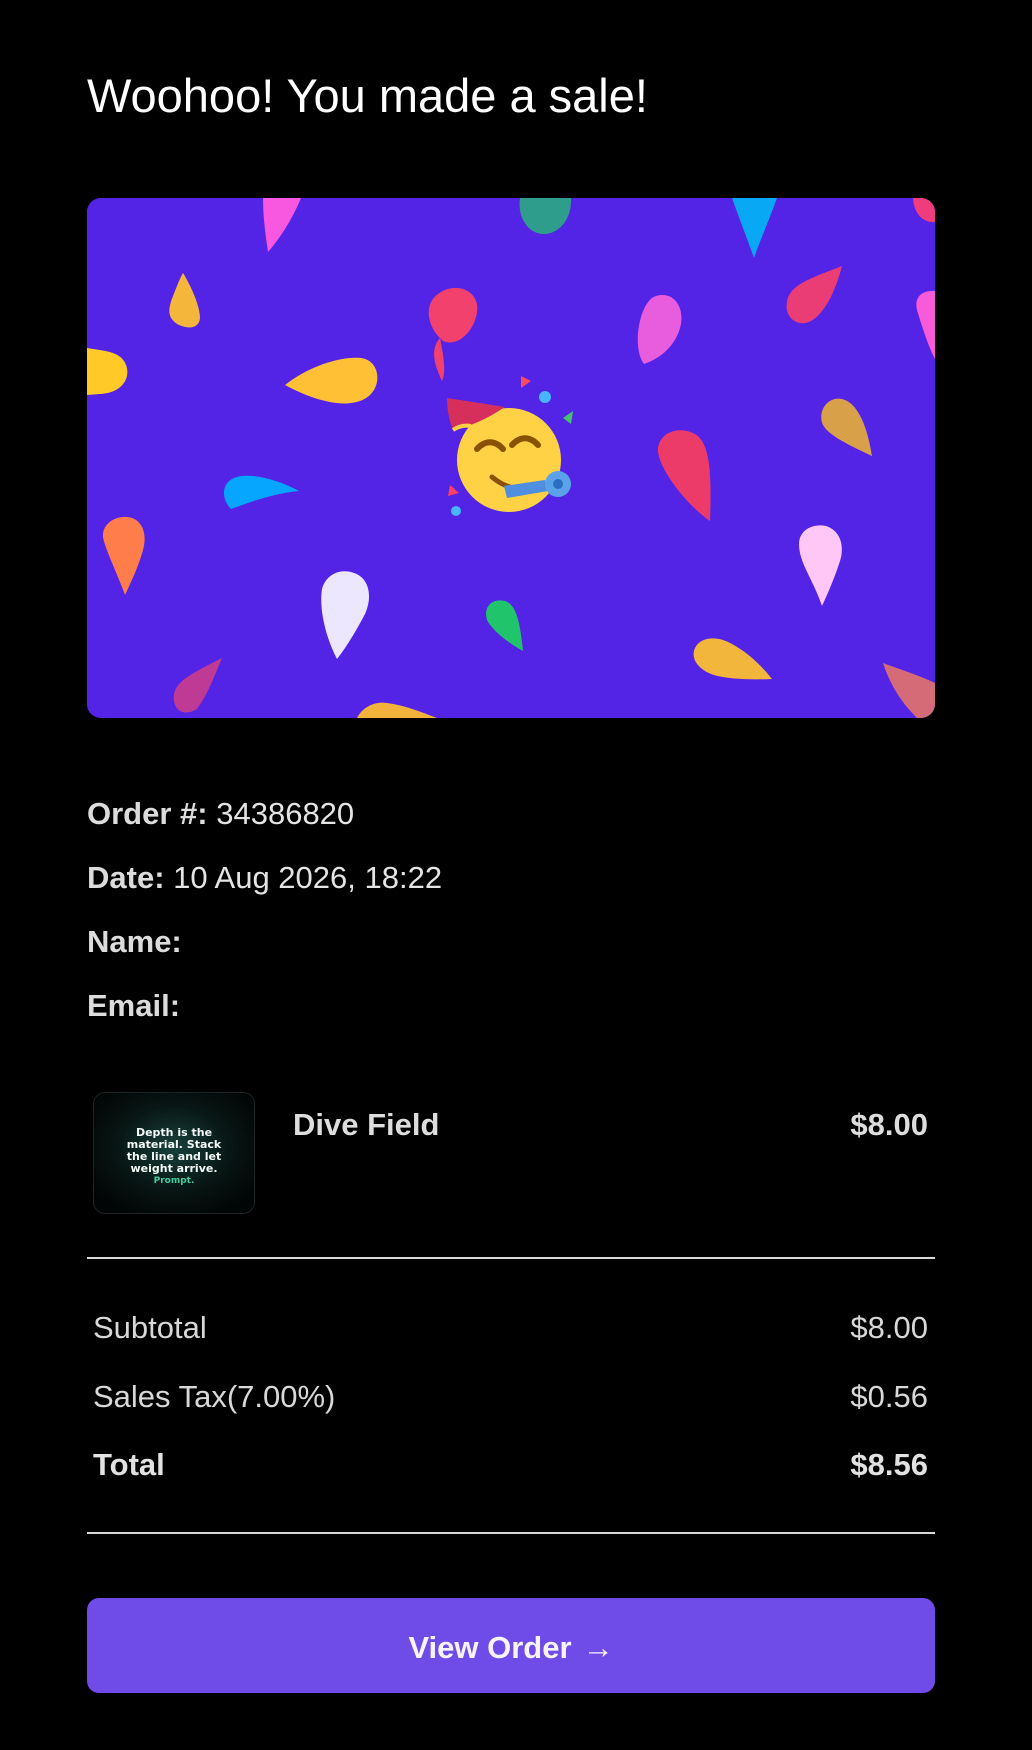 Image resolution: width=1032 pixels, height=1750 pixels. Describe the element at coordinates (129, 1464) in the screenshot. I see `total-label: Total` at that location.